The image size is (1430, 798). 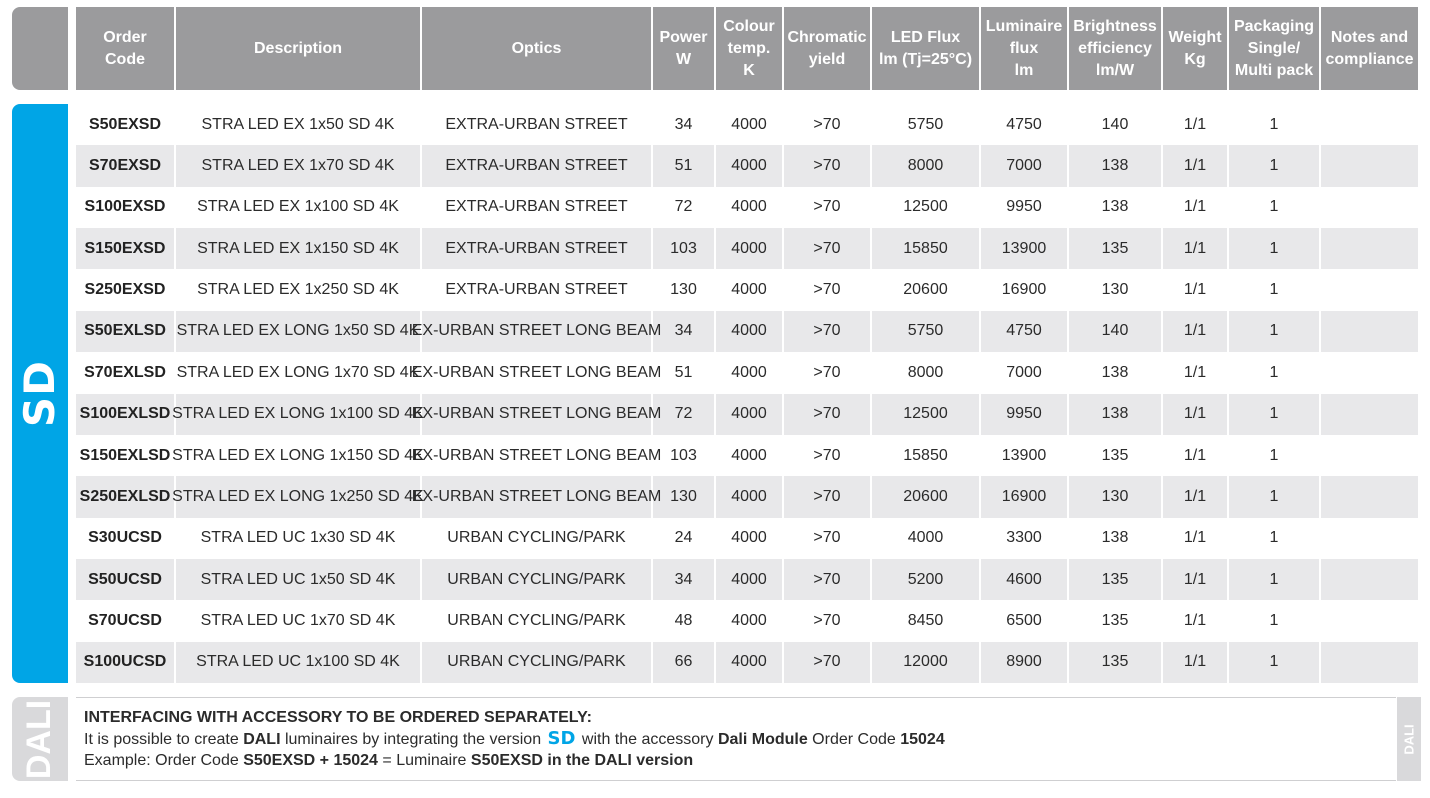 What do you see at coordinates (684, 48) in the screenshot?
I see `header-power: Power W` at bounding box center [684, 48].